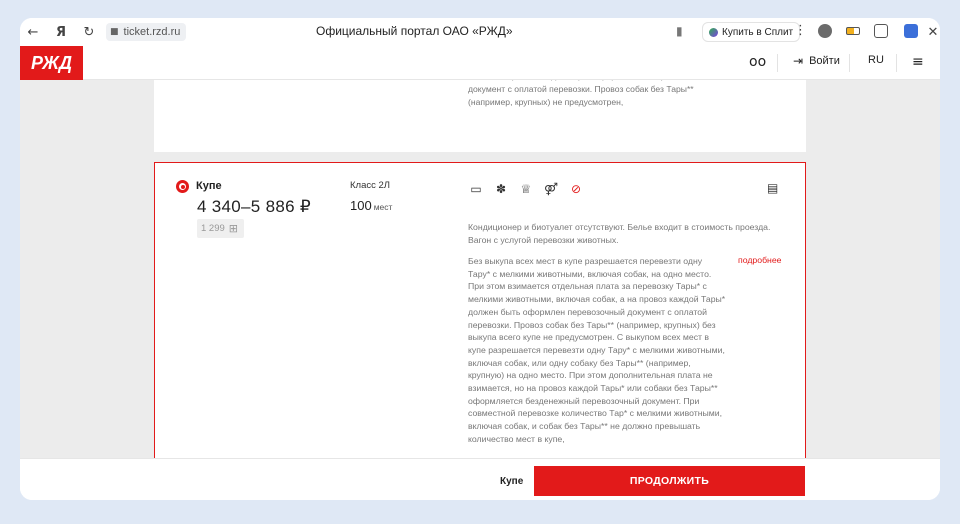 Image resolution: width=960 pixels, height=524 pixels. I want to click on menu-icon: ≡, so click(918, 62).